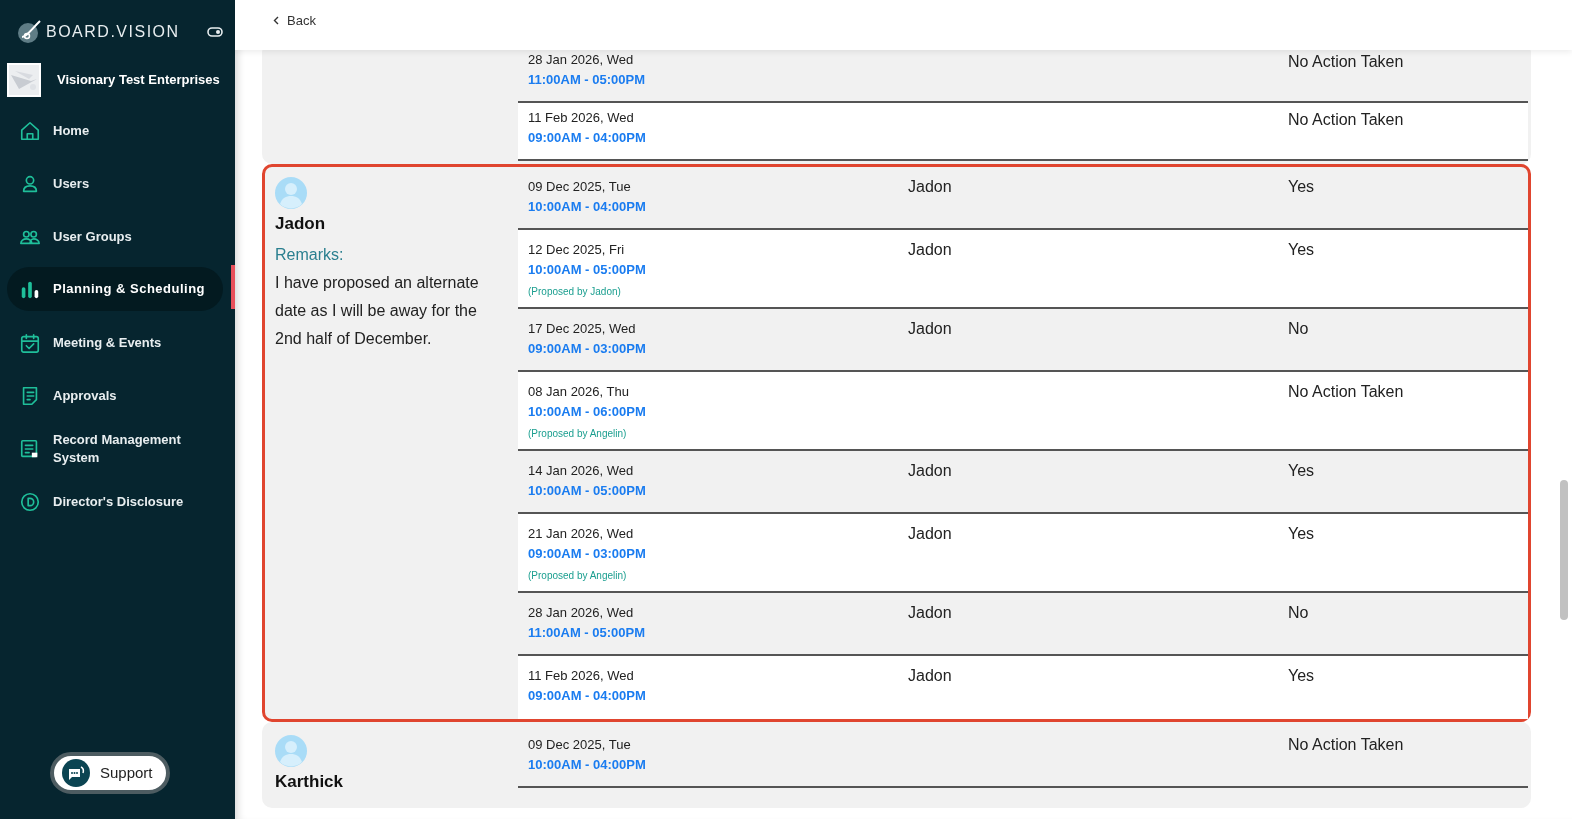 The height and width of the screenshot is (819, 1572). I want to click on slot-time: 10:00AM - 06:00PM, so click(587, 412).